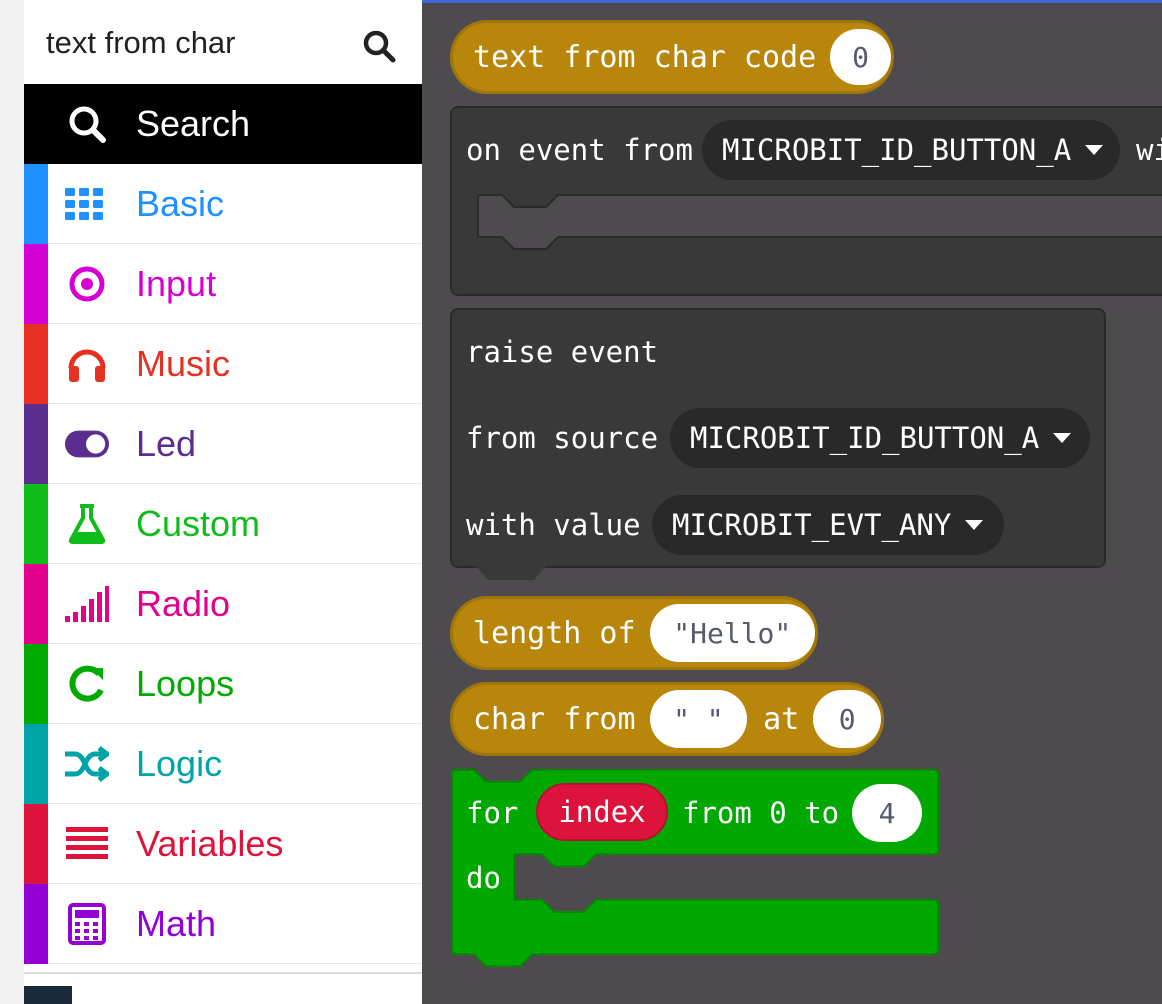  I want to click on shuffle-icon, so click(87, 764).